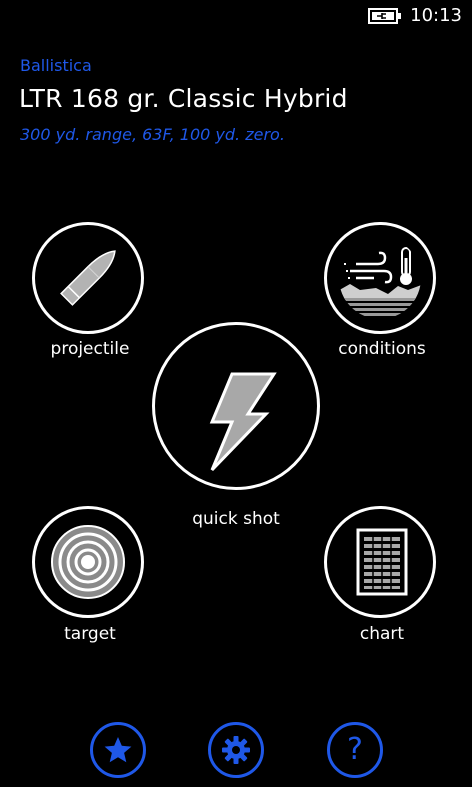 This screenshot has width=472, height=787. I want to click on chart-label: chart, so click(382, 634).